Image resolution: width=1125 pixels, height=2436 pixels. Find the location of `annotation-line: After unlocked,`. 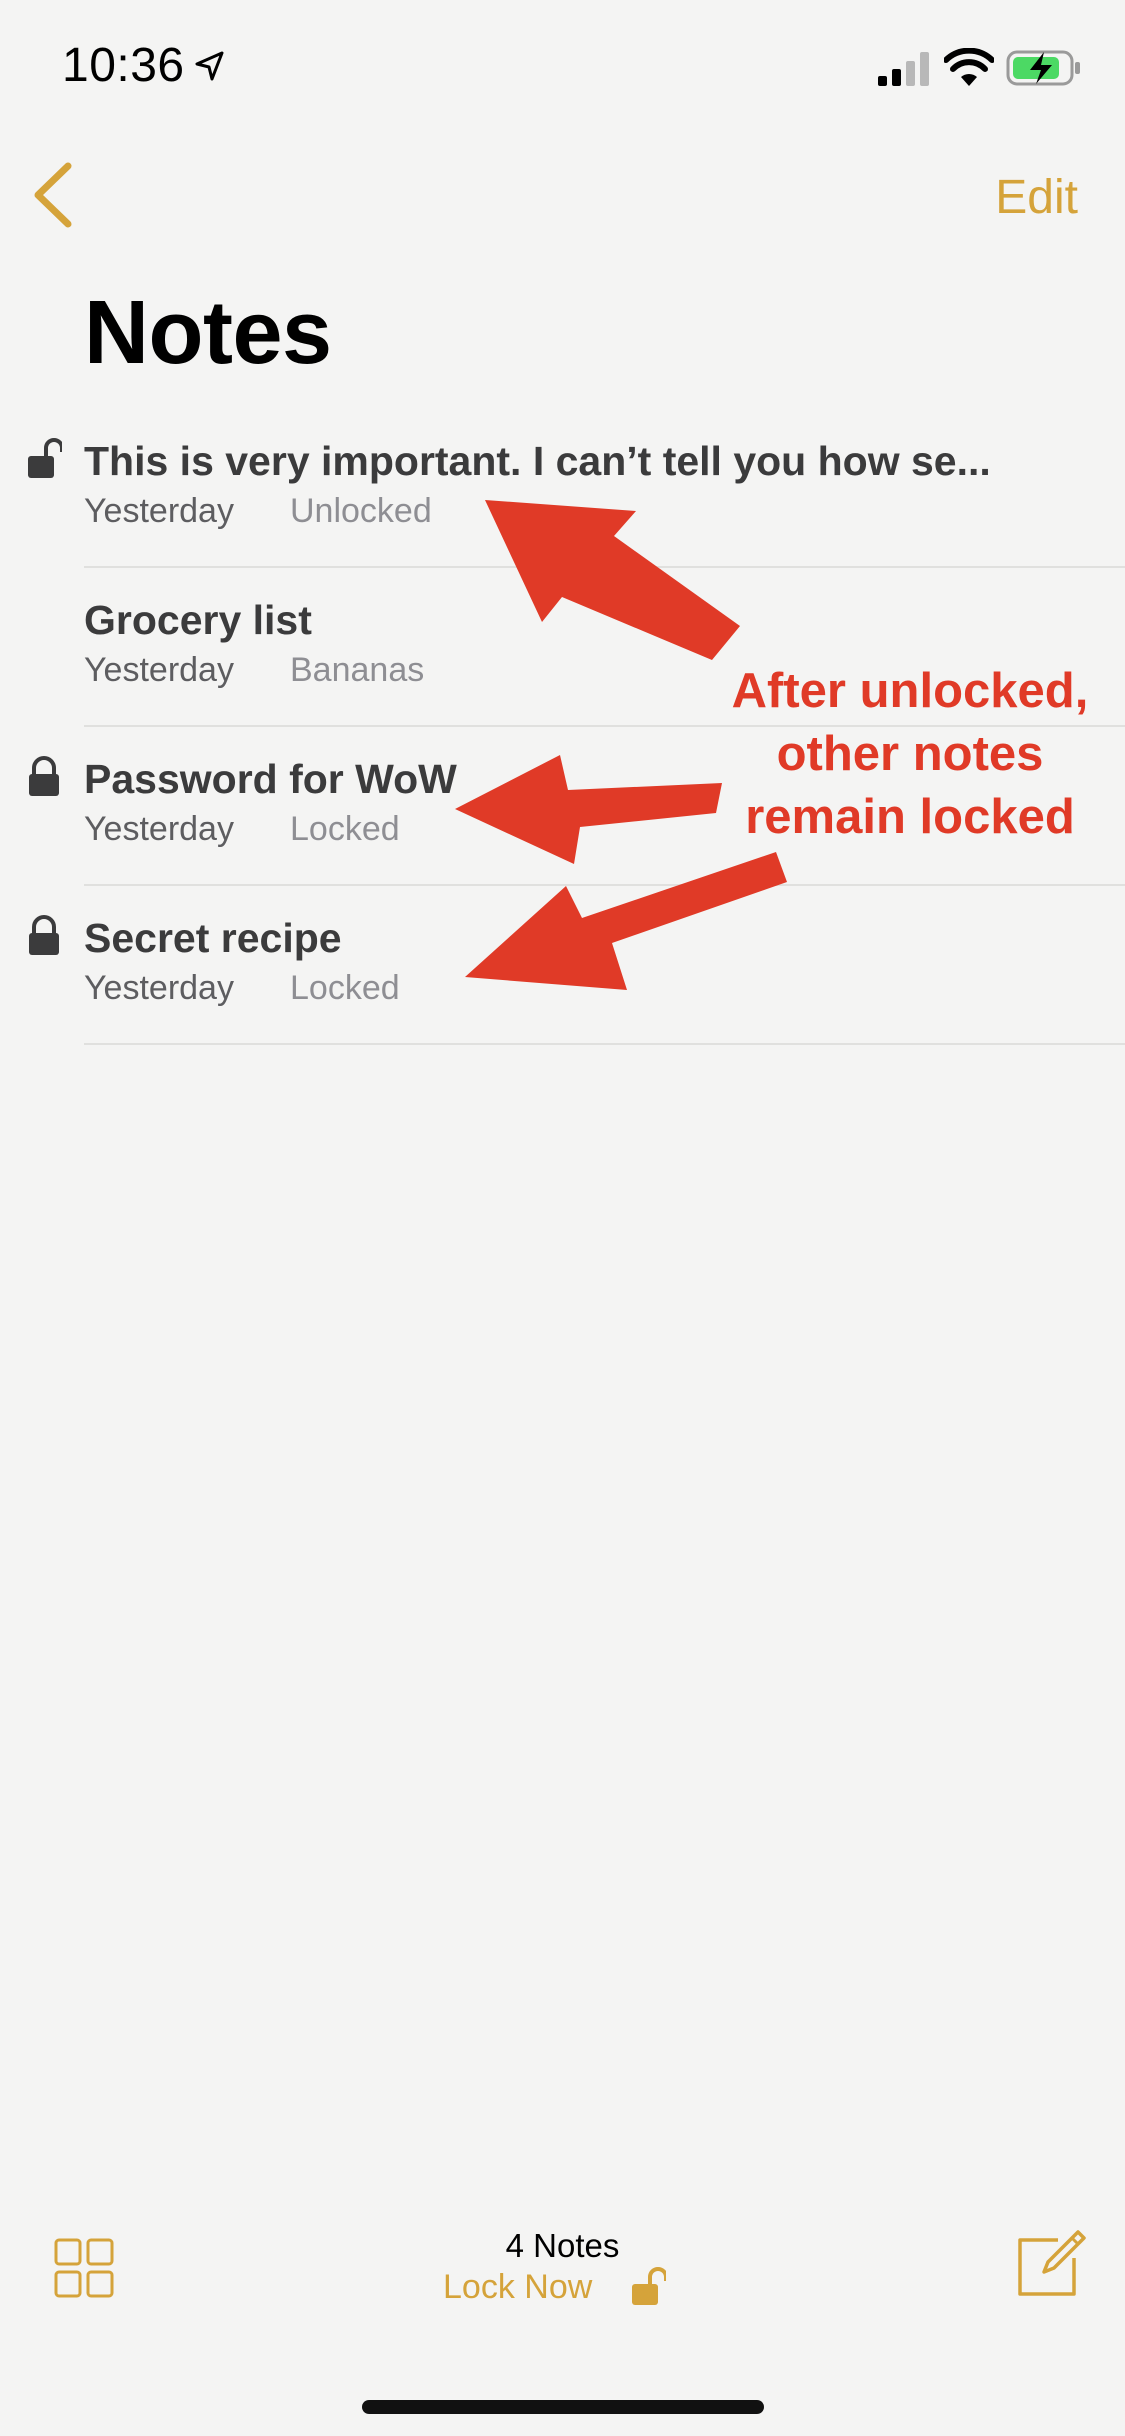

annotation-line: After unlocked, is located at coordinates (910, 691).